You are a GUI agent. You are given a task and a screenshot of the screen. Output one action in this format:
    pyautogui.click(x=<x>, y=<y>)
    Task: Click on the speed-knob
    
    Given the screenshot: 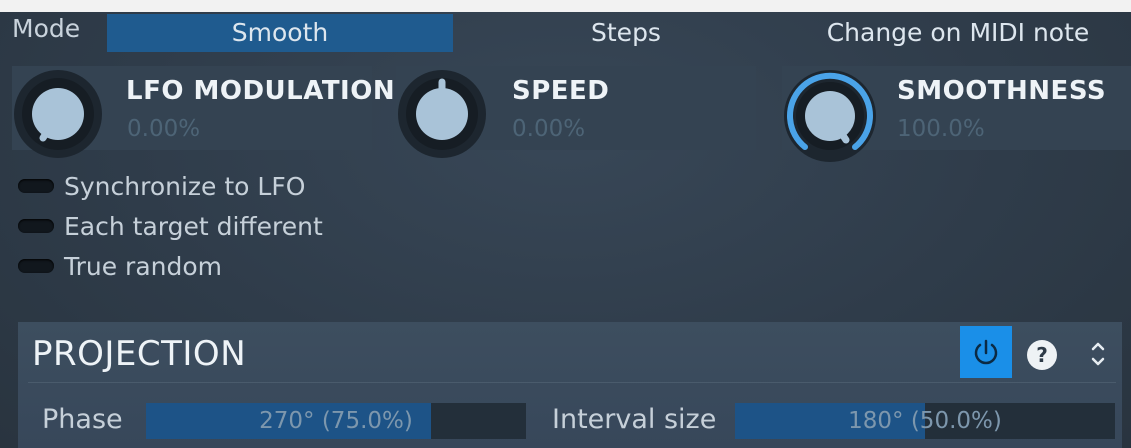 What is the action you would take?
    pyautogui.click(x=442, y=114)
    